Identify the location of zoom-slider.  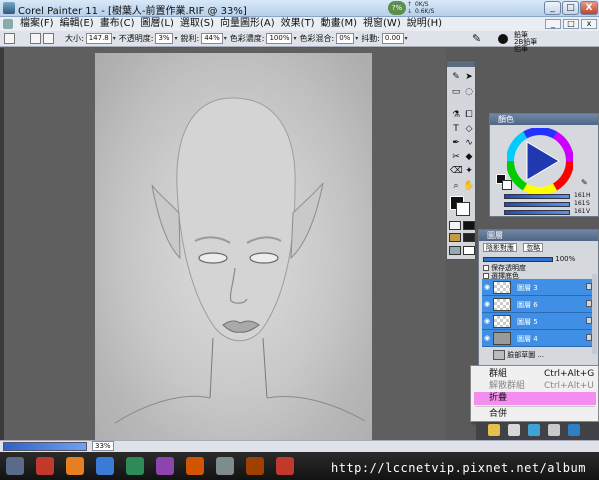
(45, 446).